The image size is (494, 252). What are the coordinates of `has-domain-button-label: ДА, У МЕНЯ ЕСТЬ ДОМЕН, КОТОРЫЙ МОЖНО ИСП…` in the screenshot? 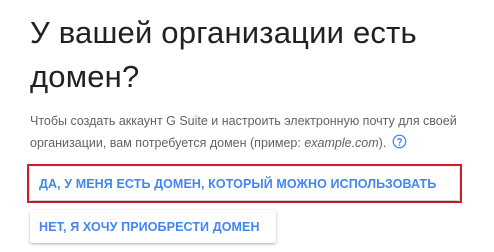 It's located at (238, 183).